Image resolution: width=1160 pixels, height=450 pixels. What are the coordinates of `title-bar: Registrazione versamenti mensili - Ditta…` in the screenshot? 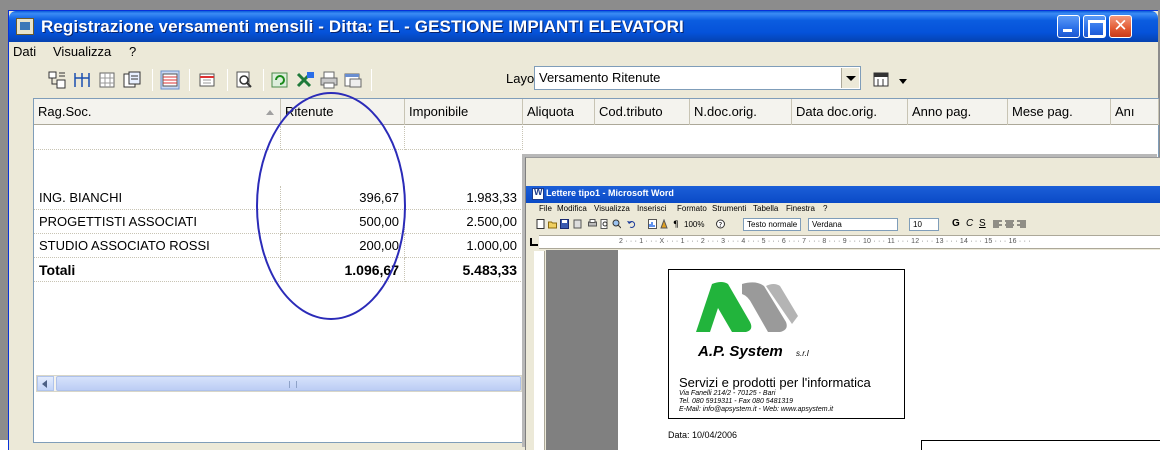 It's located at (583, 26).